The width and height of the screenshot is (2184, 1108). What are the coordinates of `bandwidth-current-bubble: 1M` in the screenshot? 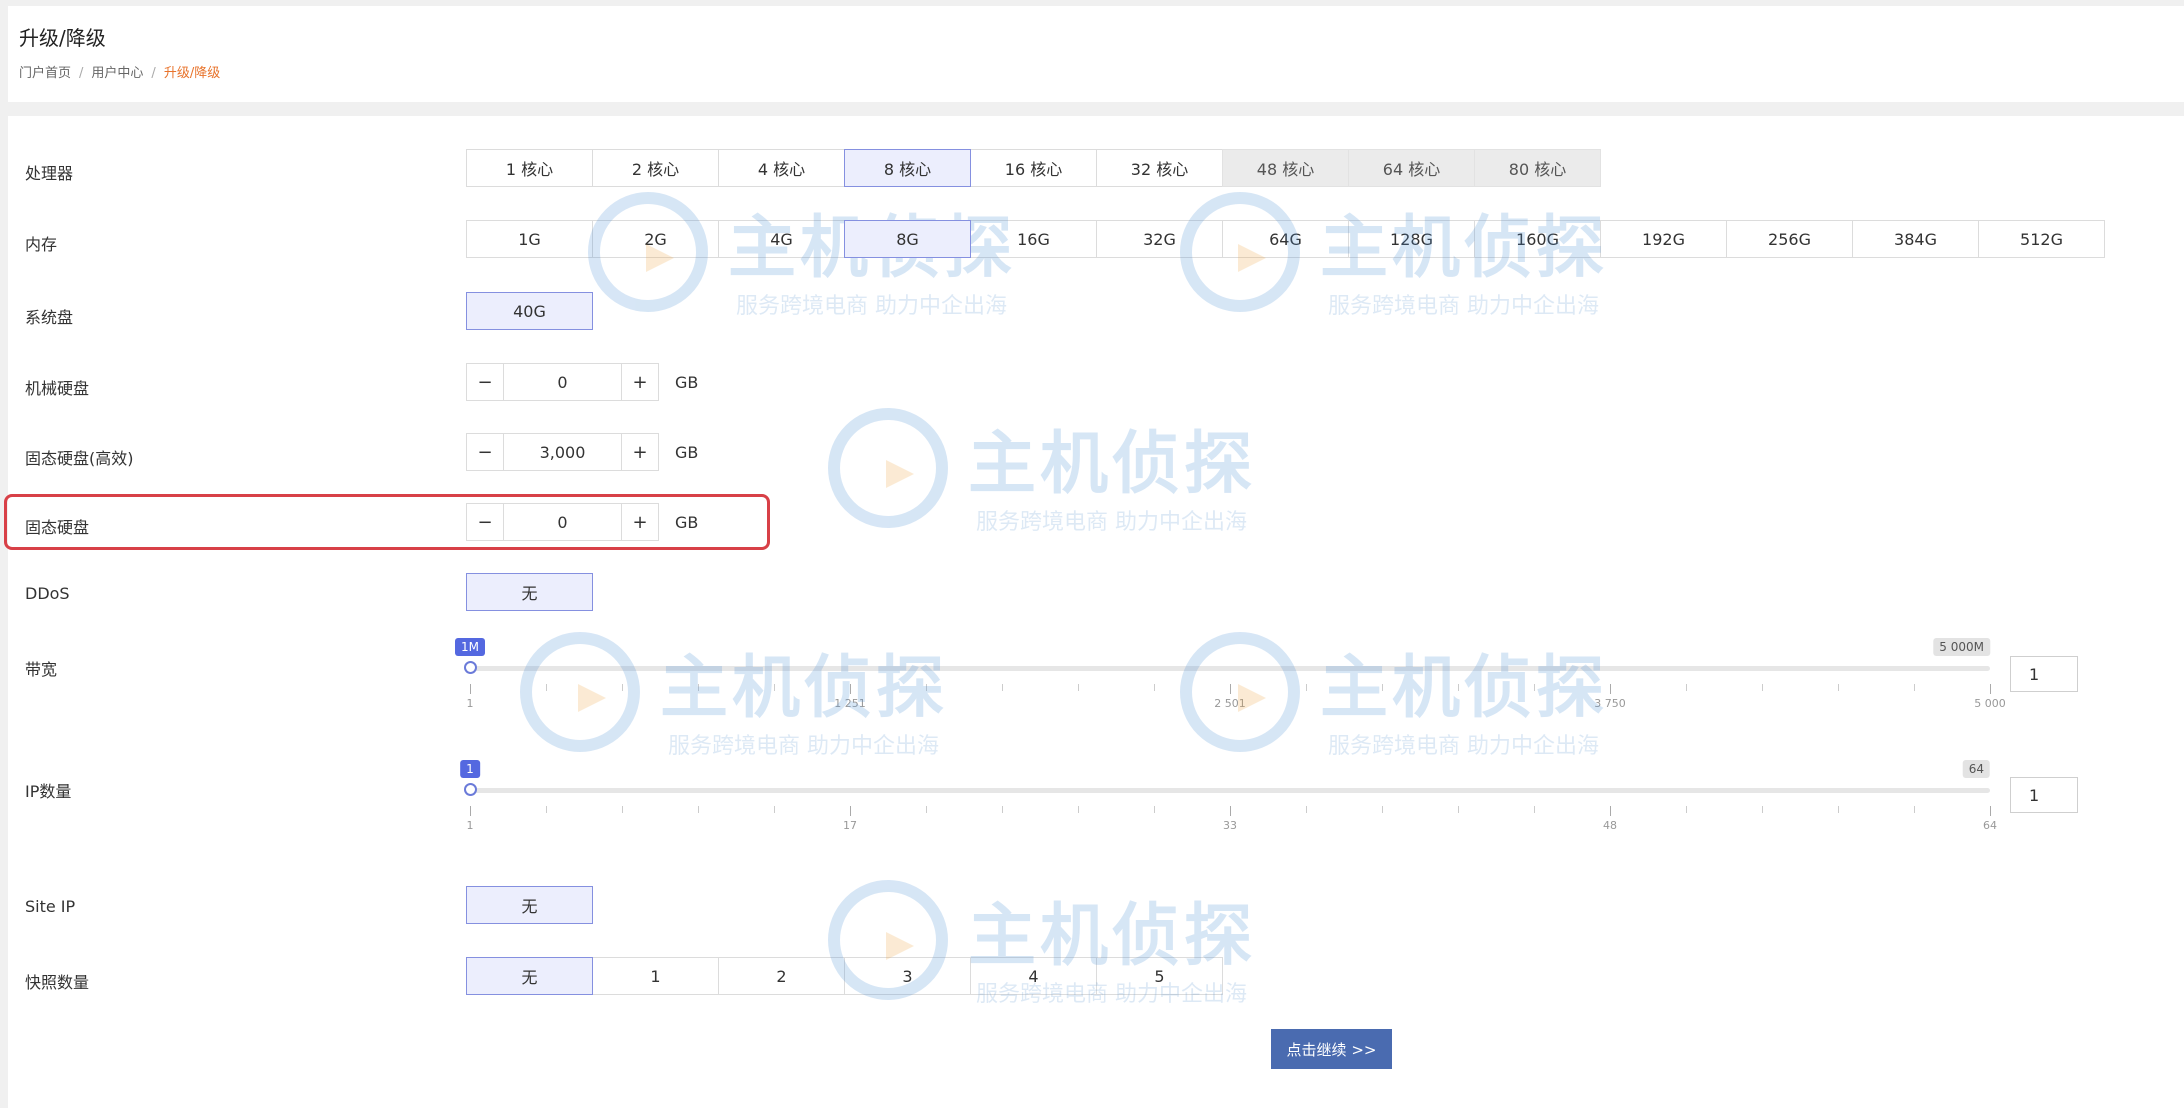 It's located at (470, 647).